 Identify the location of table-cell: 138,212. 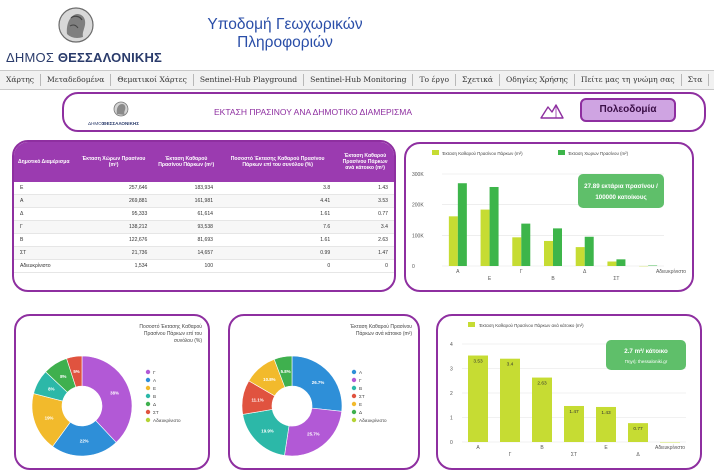
(113, 227).